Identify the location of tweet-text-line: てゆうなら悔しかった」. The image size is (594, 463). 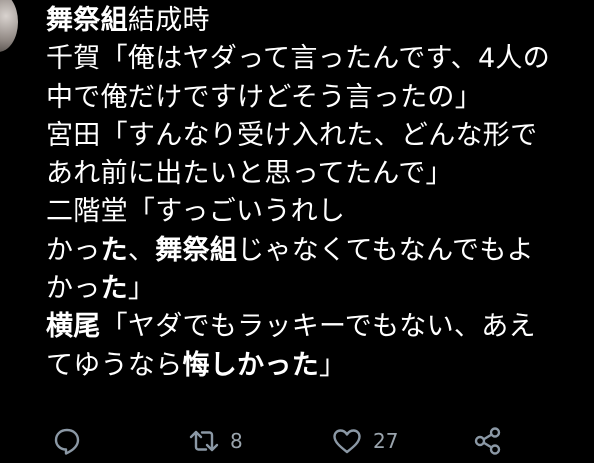
(316, 366).